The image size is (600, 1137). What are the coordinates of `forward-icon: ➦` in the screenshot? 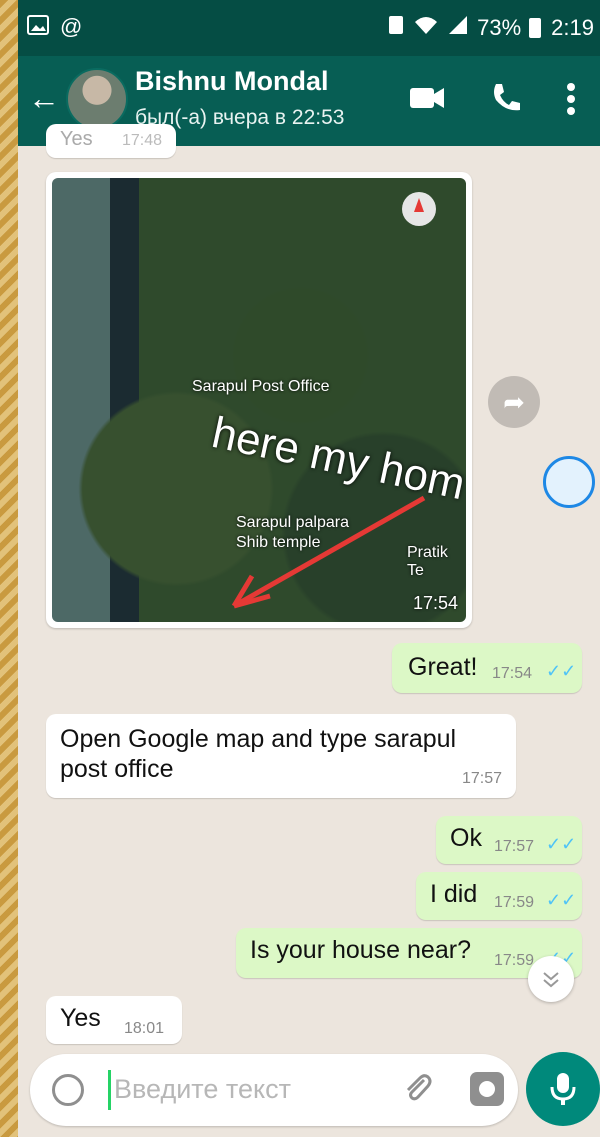 It's located at (514, 402).